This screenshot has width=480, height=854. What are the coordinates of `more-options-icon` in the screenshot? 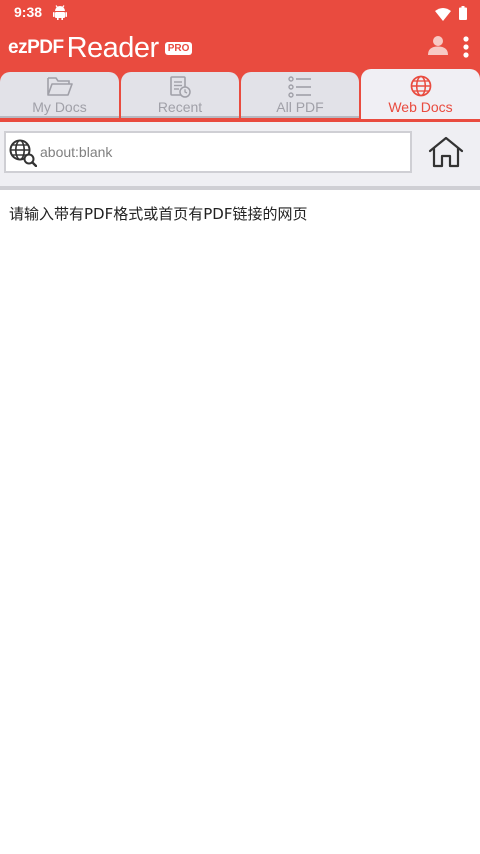 It's located at (466, 49).